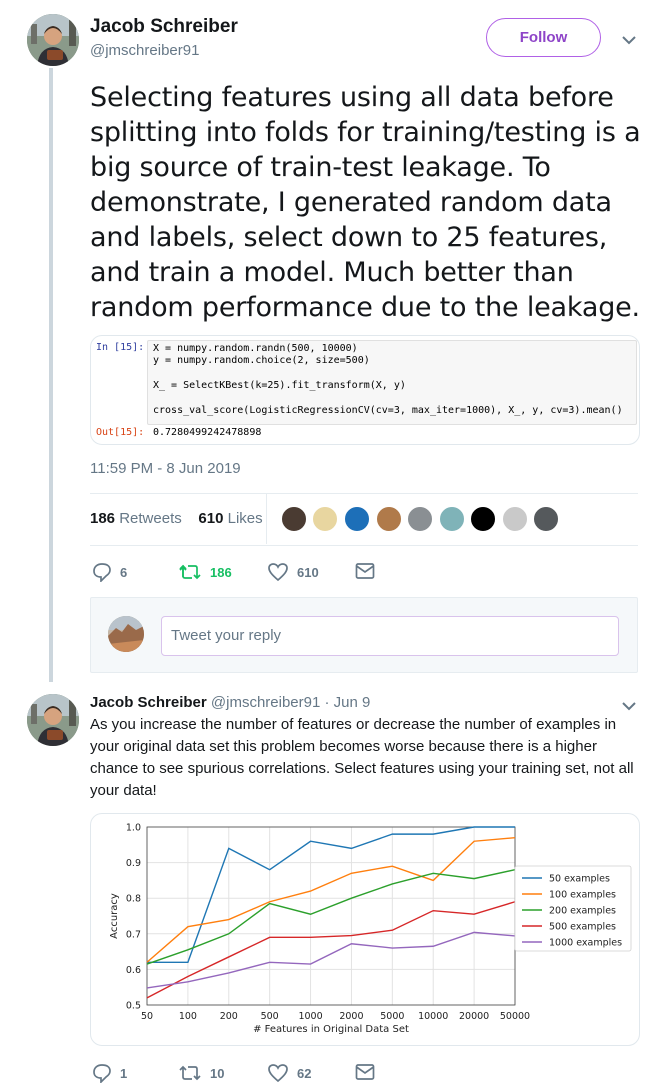  What do you see at coordinates (270, 1016) in the screenshot?
I see `x-tick-label: 500` at bounding box center [270, 1016].